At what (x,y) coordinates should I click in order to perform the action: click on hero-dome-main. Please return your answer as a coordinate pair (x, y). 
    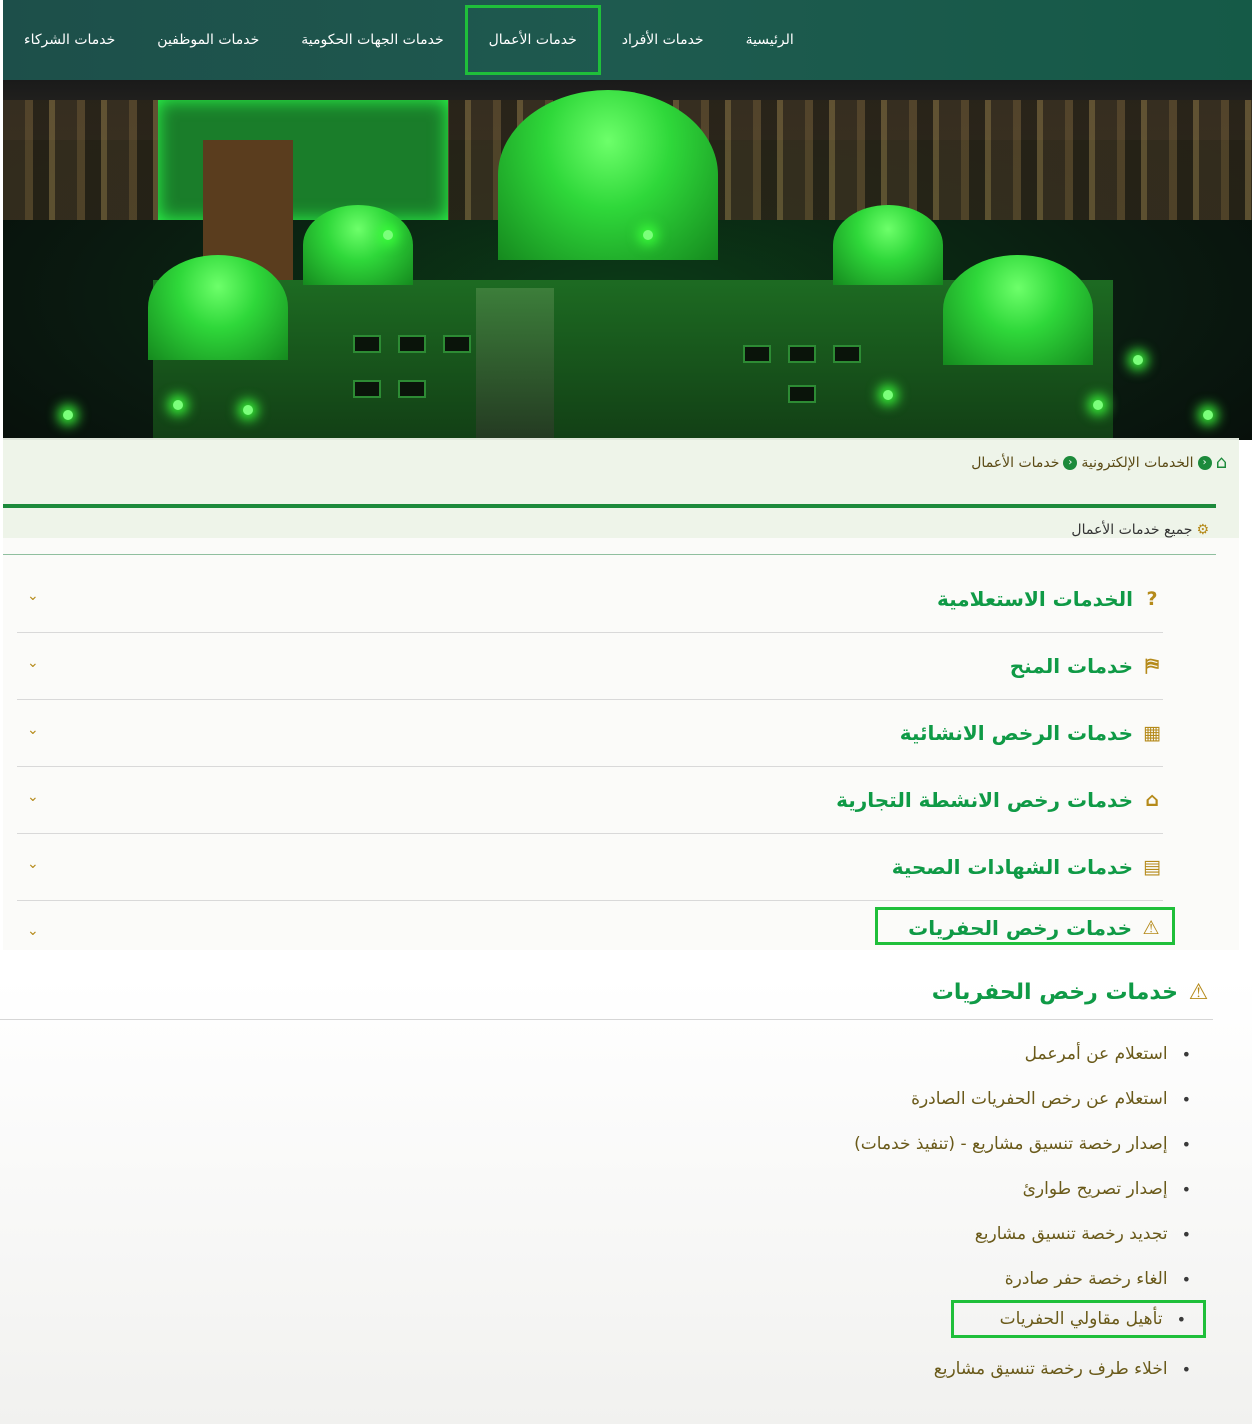
    Looking at the image, I should click on (608, 175).